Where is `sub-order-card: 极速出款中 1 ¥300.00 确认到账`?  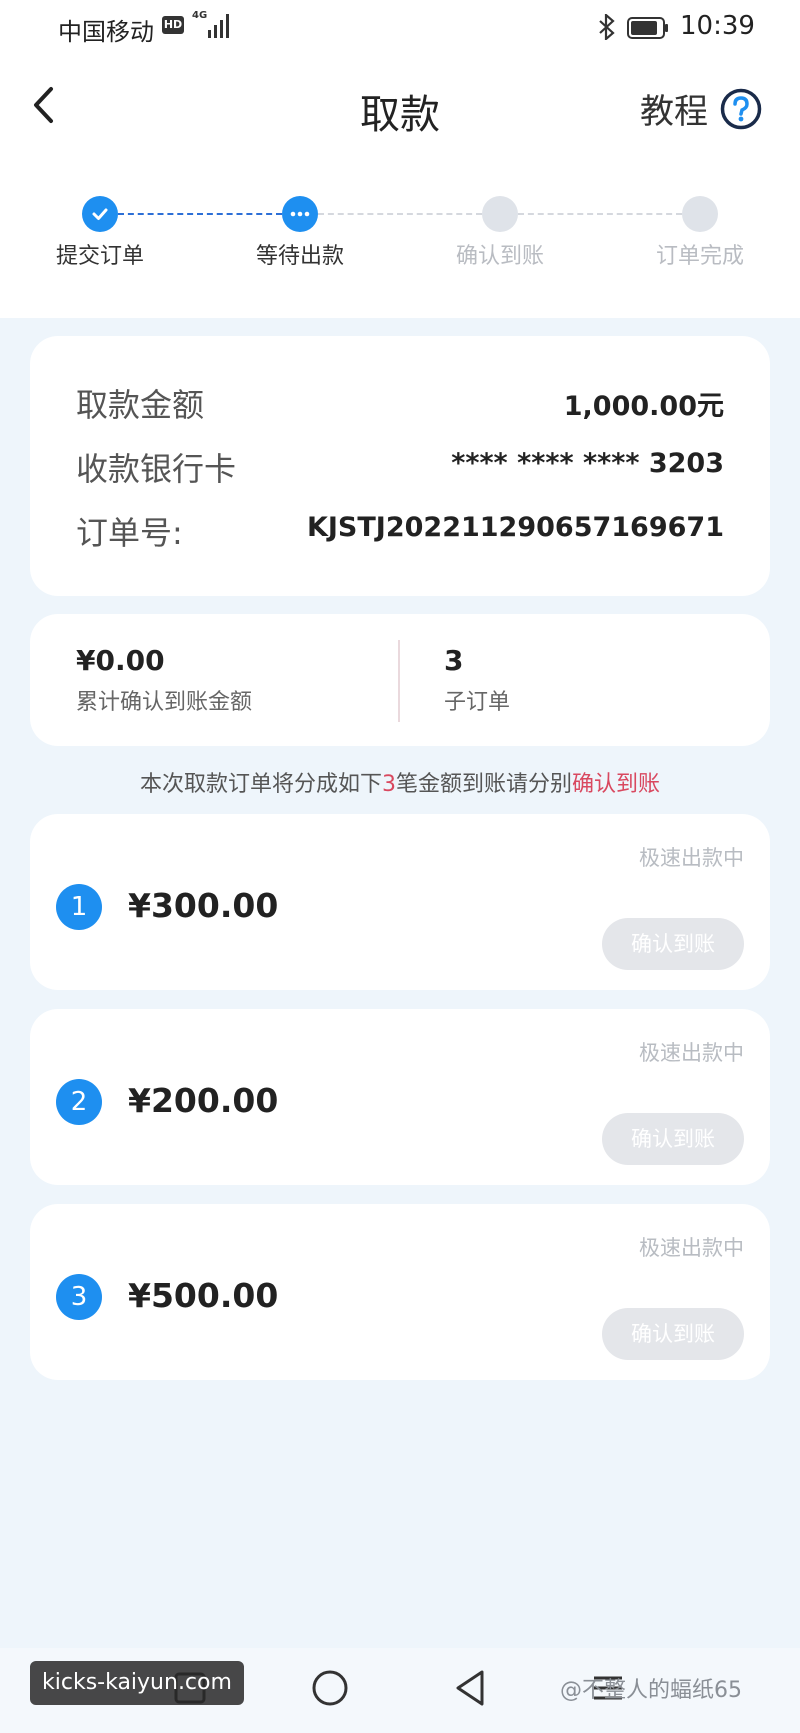
sub-order-card: 极速出款中 1 ¥300.00 确认到账 is located at coordinates (400, 902).